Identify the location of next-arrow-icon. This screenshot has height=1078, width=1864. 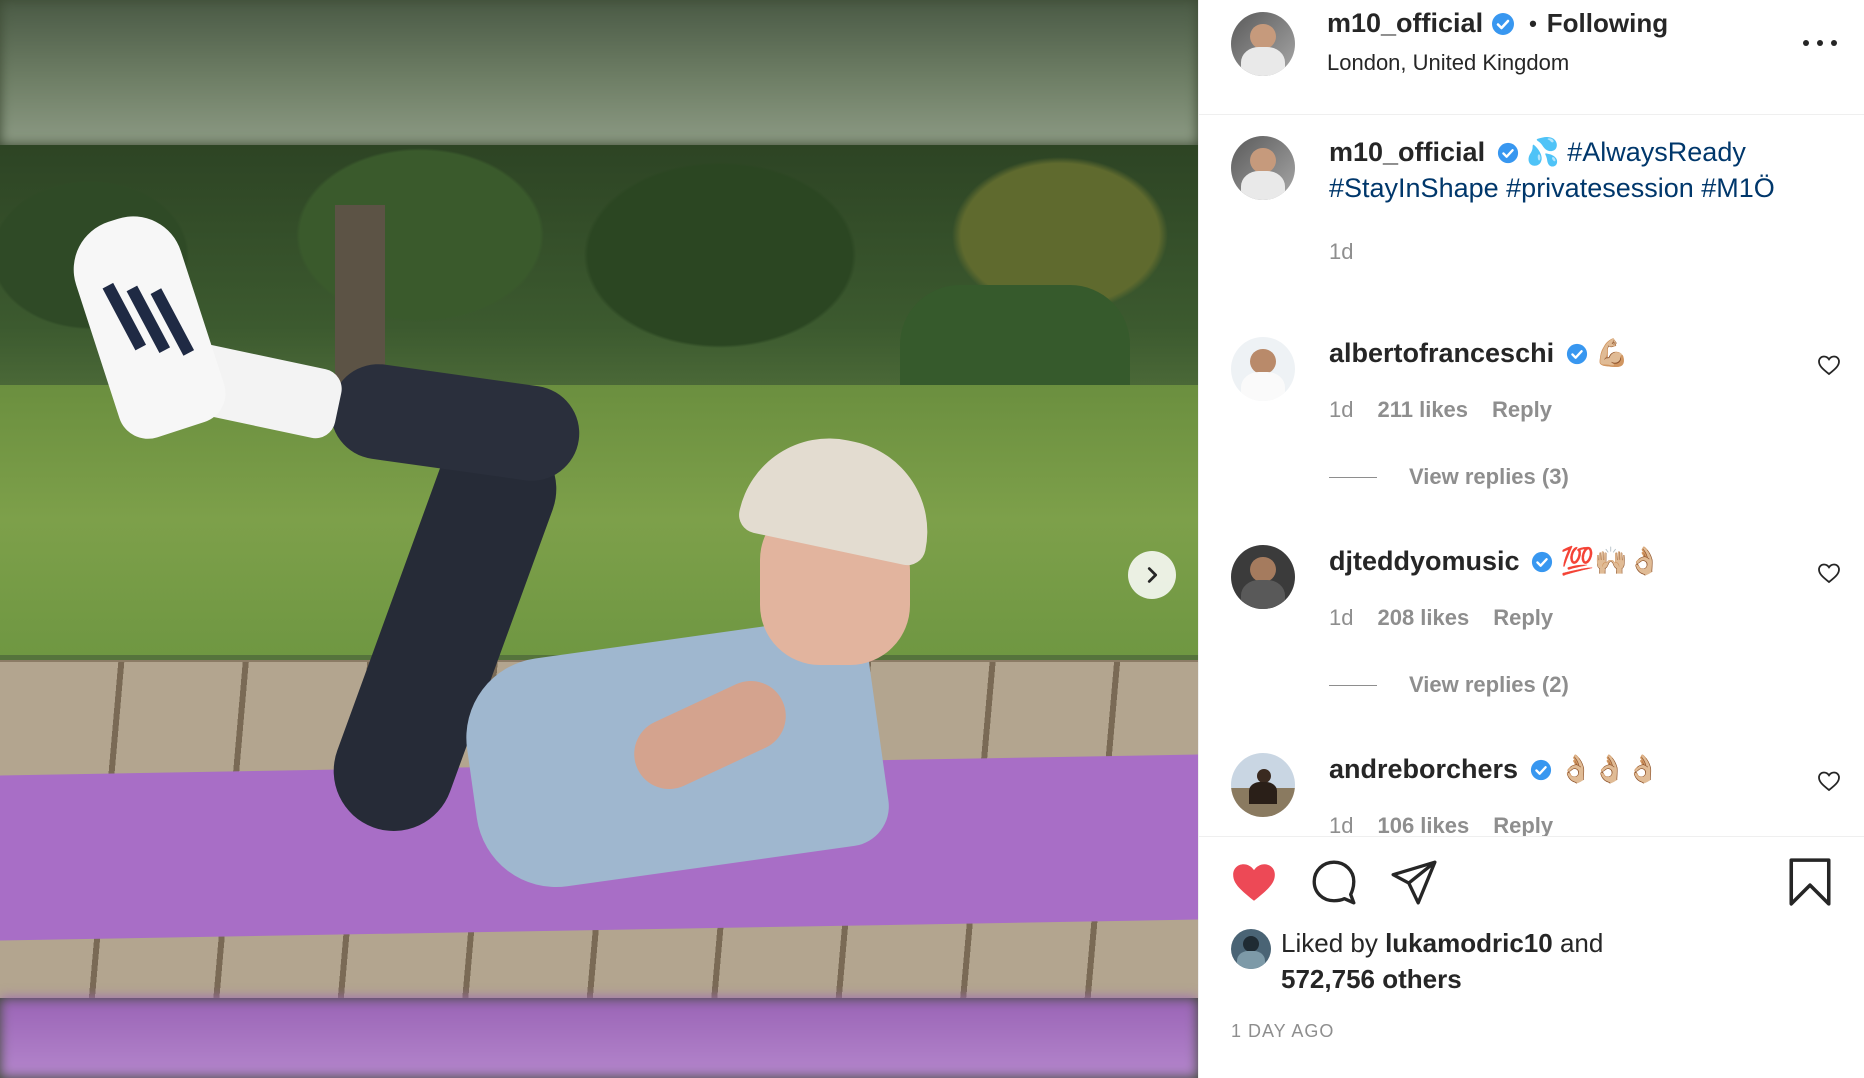
(1152, 575).